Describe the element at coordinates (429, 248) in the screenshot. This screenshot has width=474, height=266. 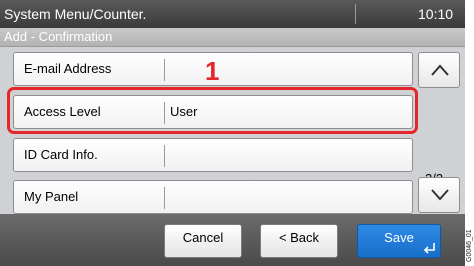
I see `enter-arrow-icon` at that location.